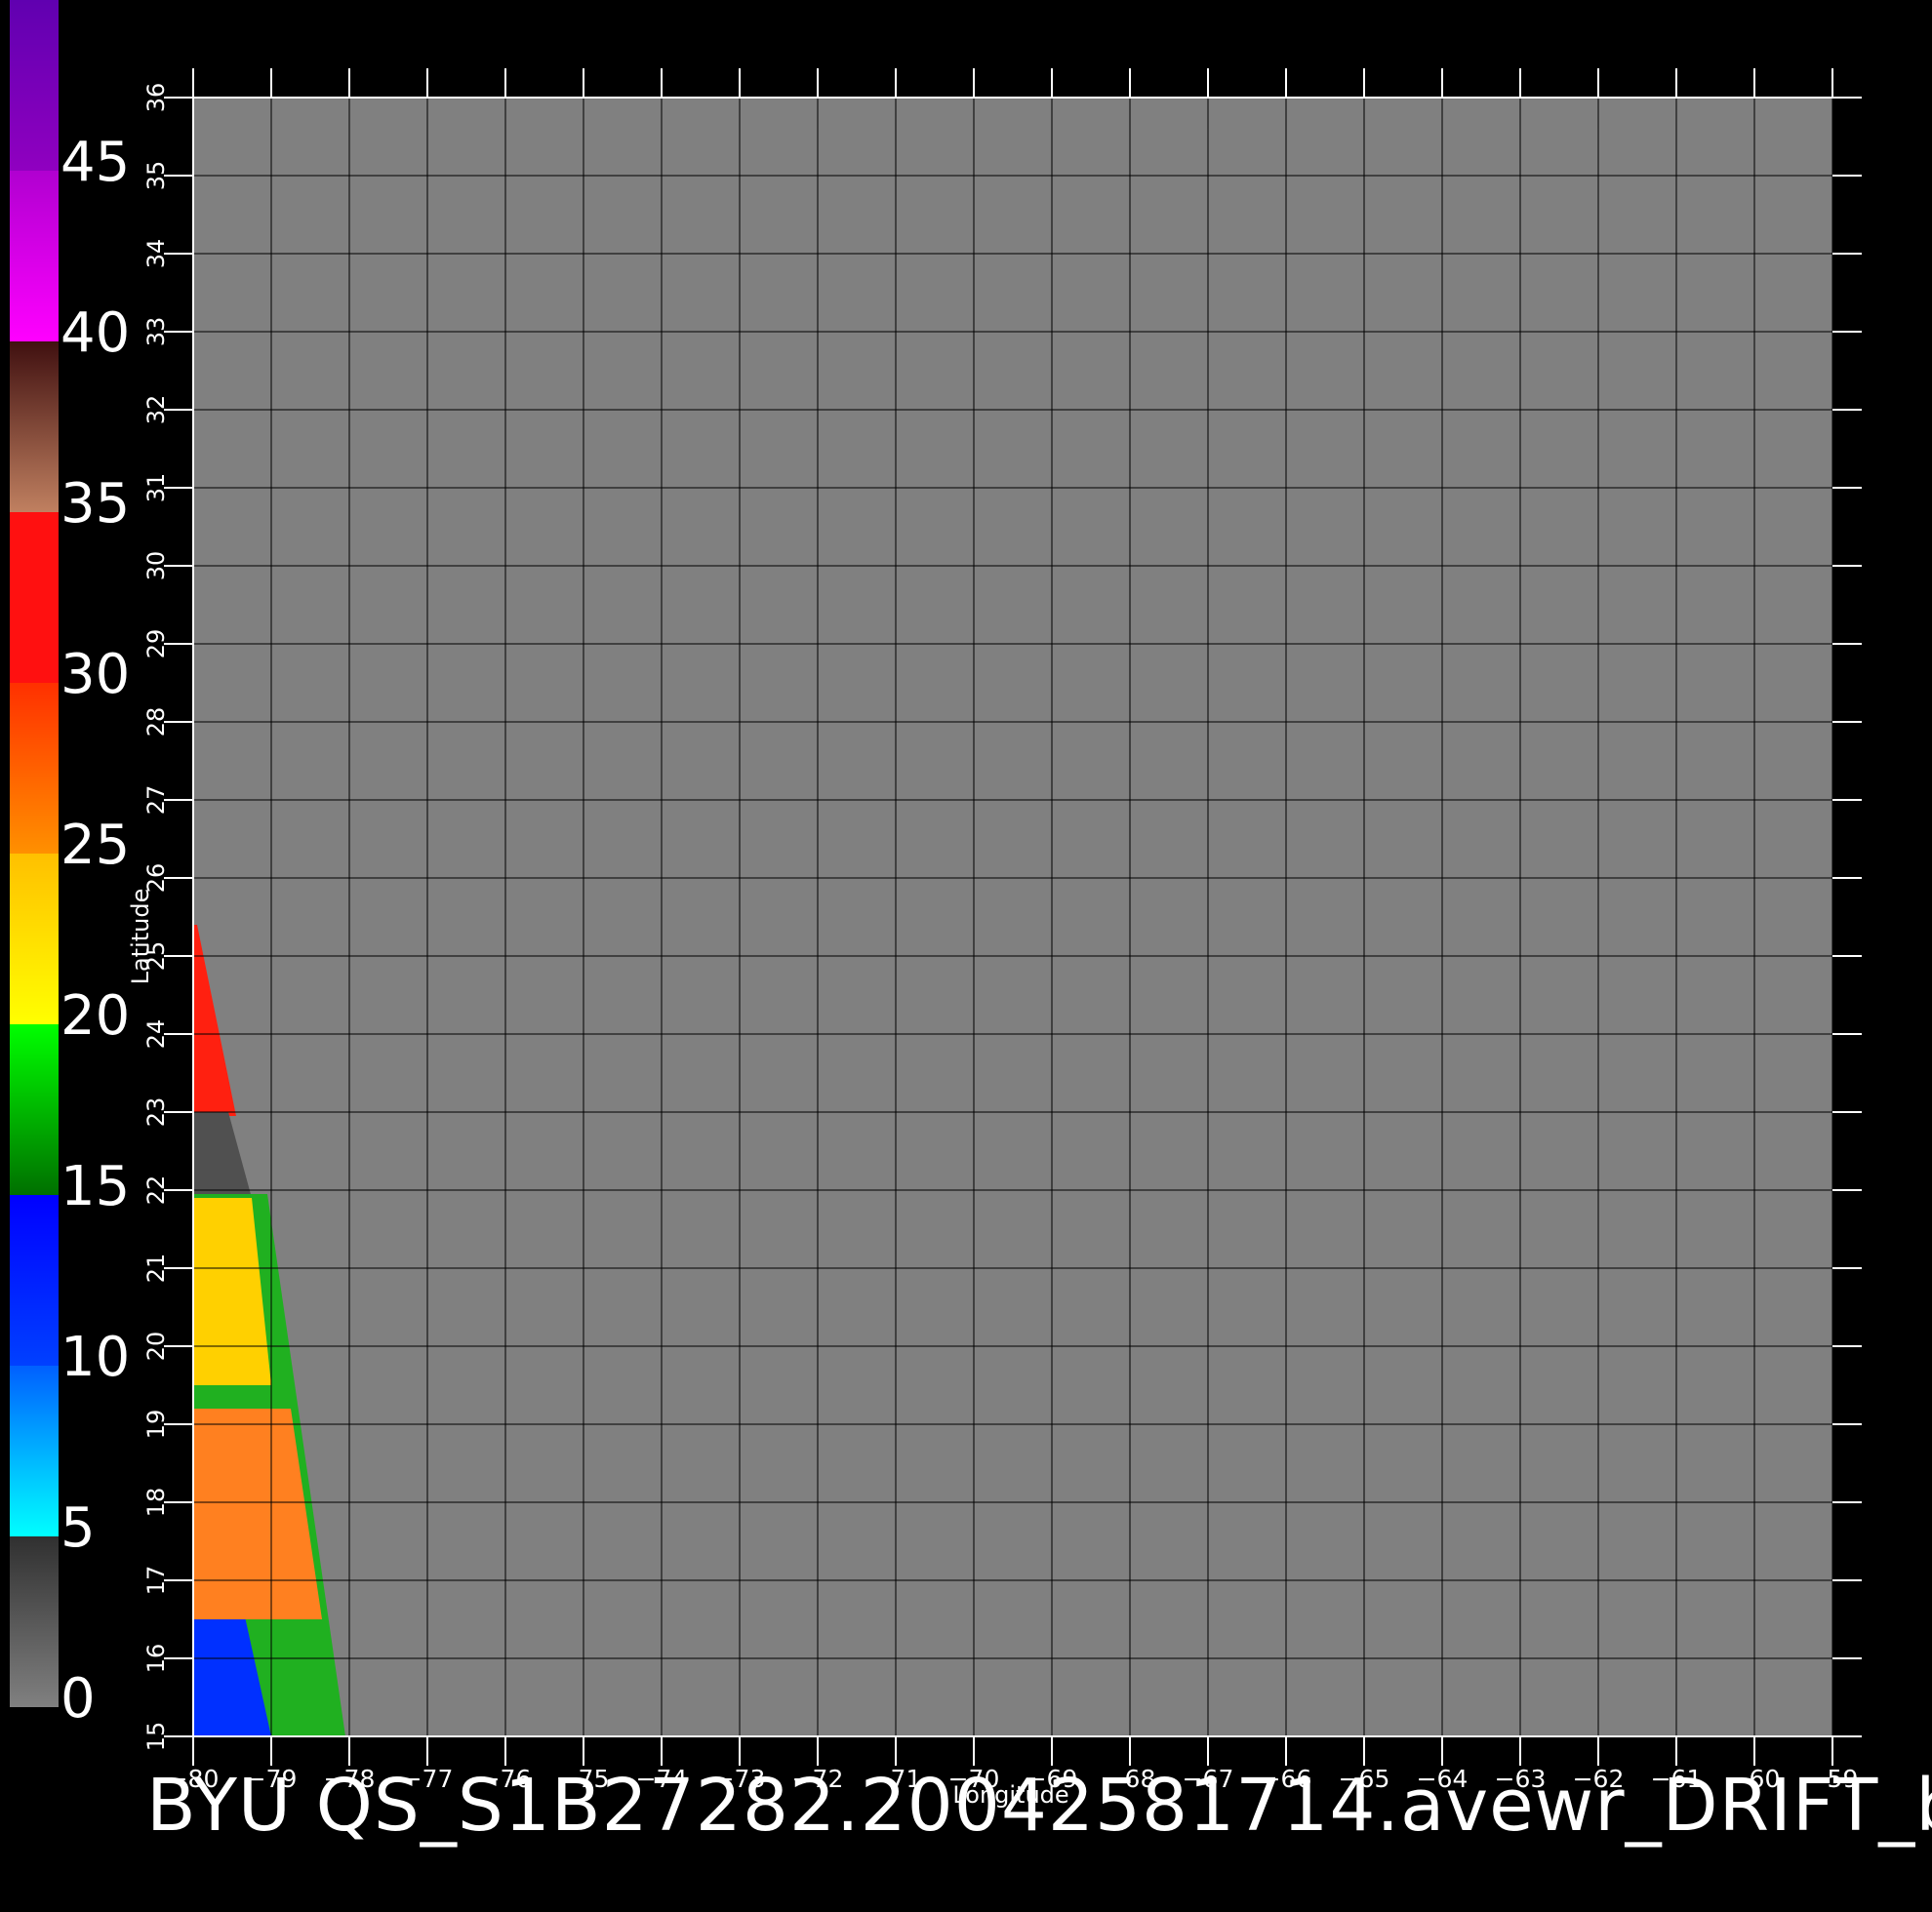  I want to click on y-axis-label: Latitude, so click(140, 937).